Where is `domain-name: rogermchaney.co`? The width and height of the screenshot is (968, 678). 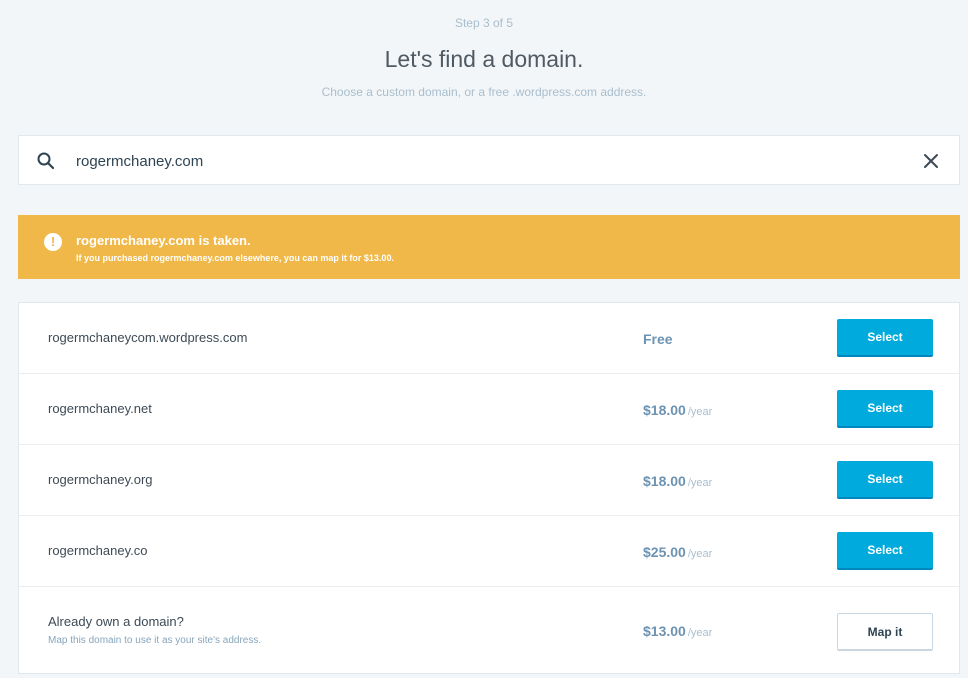 domain-name: rogermchaney.co is located at coordinates (98, 550).